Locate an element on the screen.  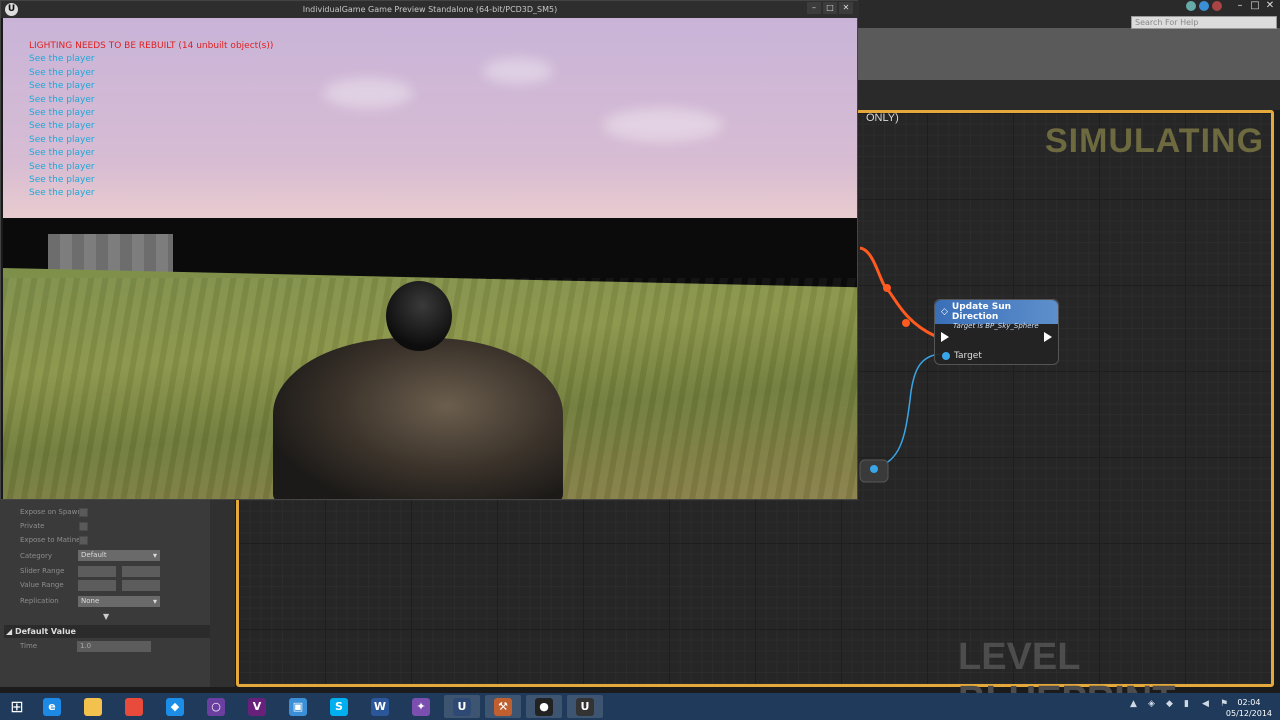
replication-select: None is located at coordinates (119, 601).